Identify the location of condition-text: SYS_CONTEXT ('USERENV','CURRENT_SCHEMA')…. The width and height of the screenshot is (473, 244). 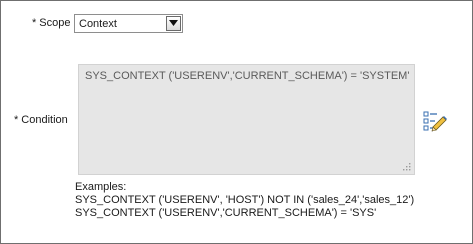
(247, 76).